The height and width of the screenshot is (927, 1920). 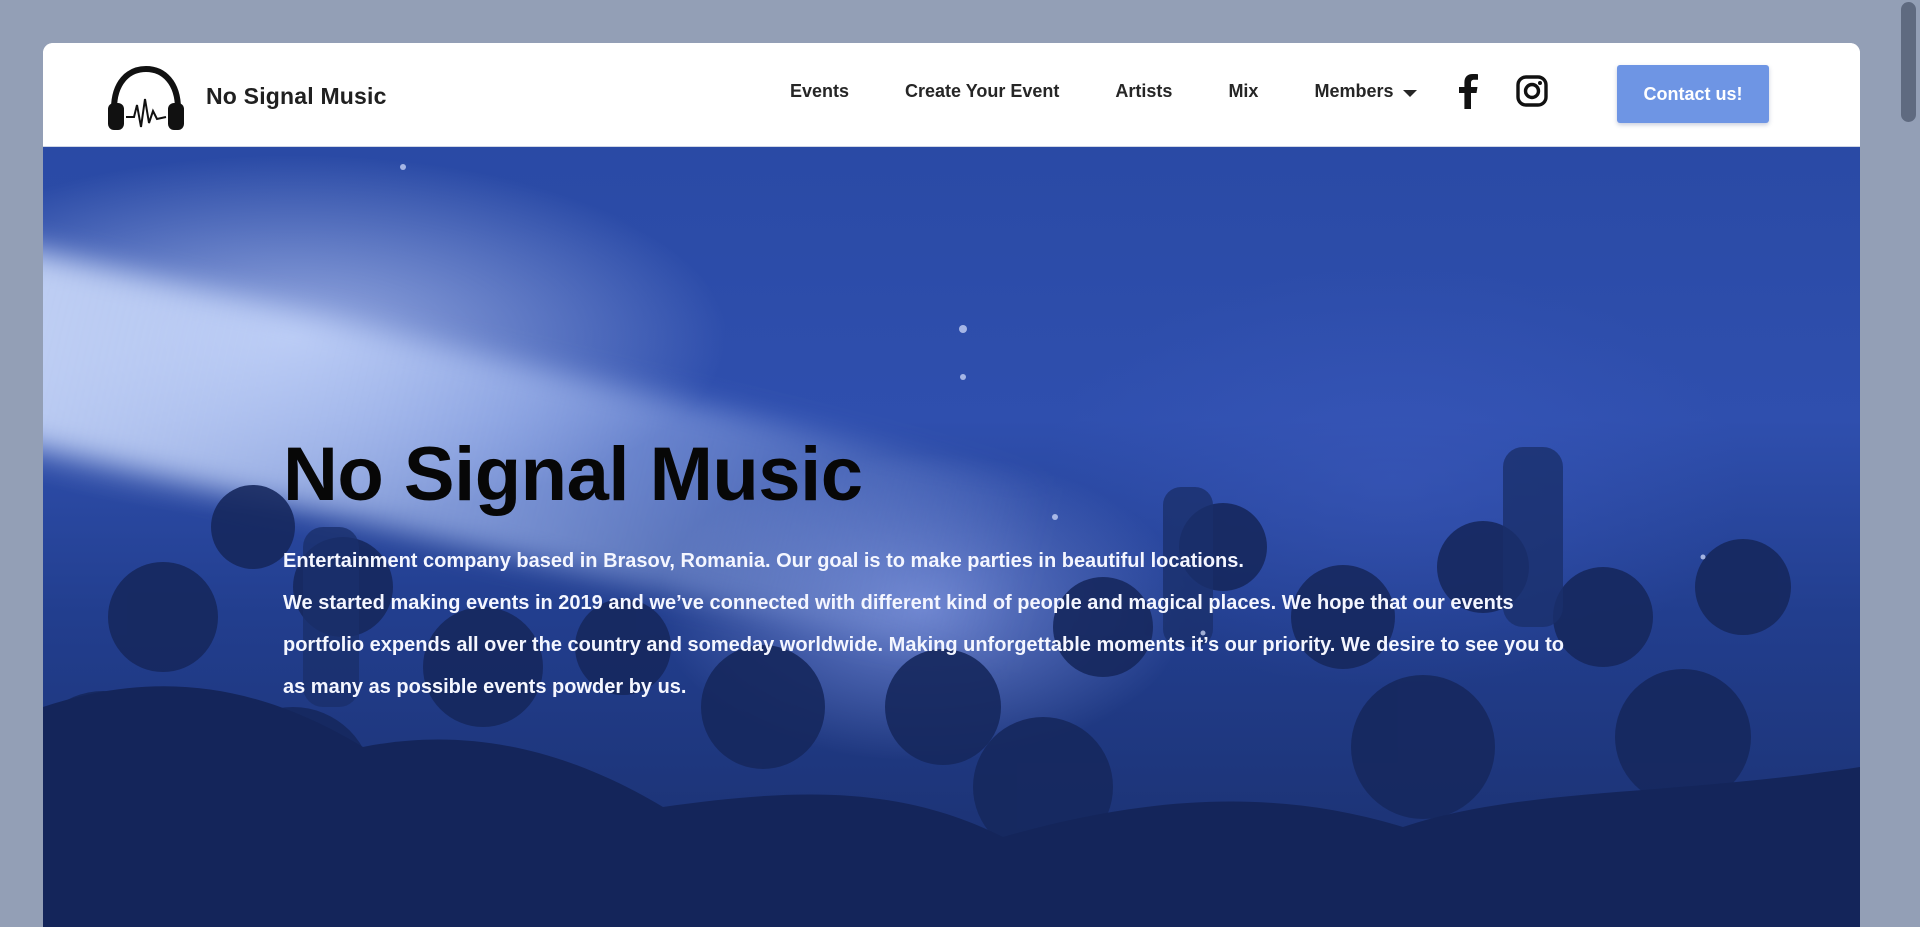 I want to click on nav-item-label: Events, so click(x=820, y=91).